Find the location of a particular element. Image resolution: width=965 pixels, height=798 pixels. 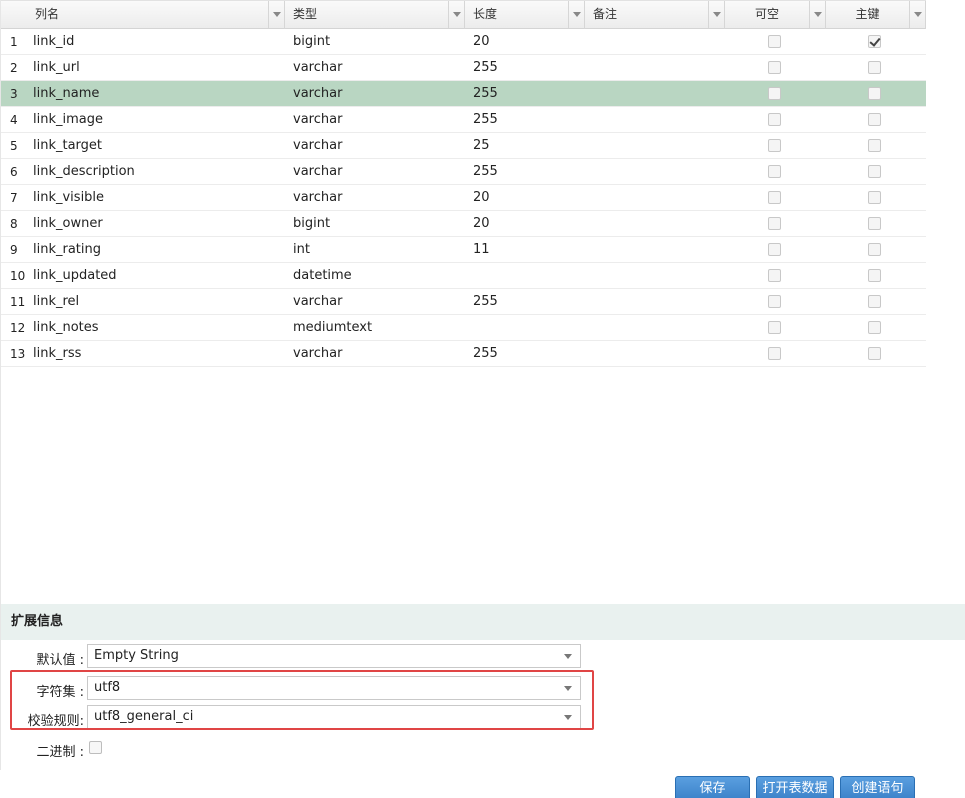

header-column-type-label: 类型 is located at coordinates (305, 14).